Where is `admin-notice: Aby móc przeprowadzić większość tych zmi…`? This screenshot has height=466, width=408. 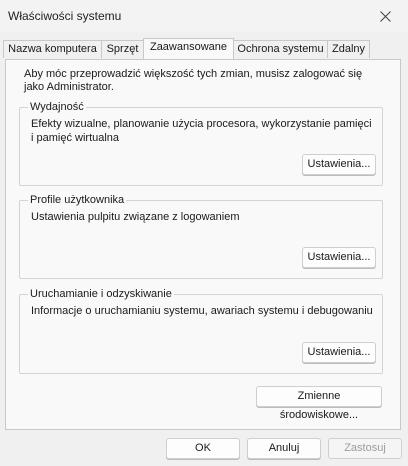 admin-notice: Aby móc przeprowadzić większość tych zmi… is located at coordinates (193, 80).